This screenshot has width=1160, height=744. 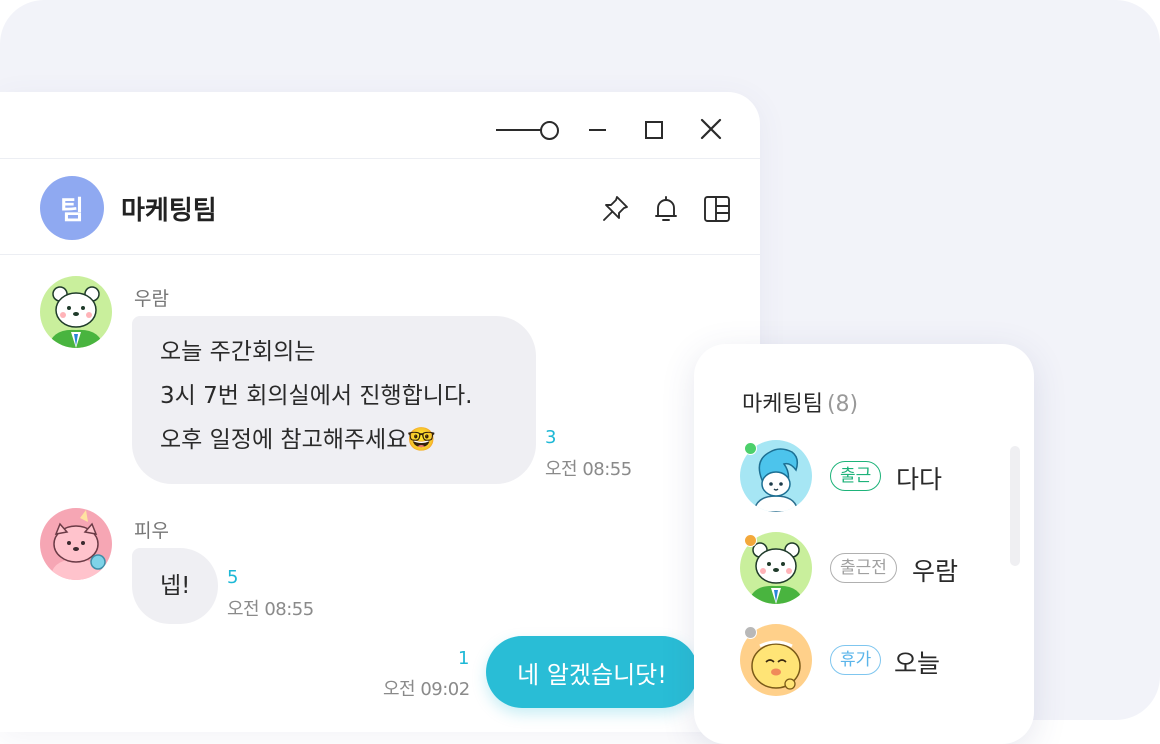 I want to click on member-item: 휴가 오늘, so click(x=870, y=662).